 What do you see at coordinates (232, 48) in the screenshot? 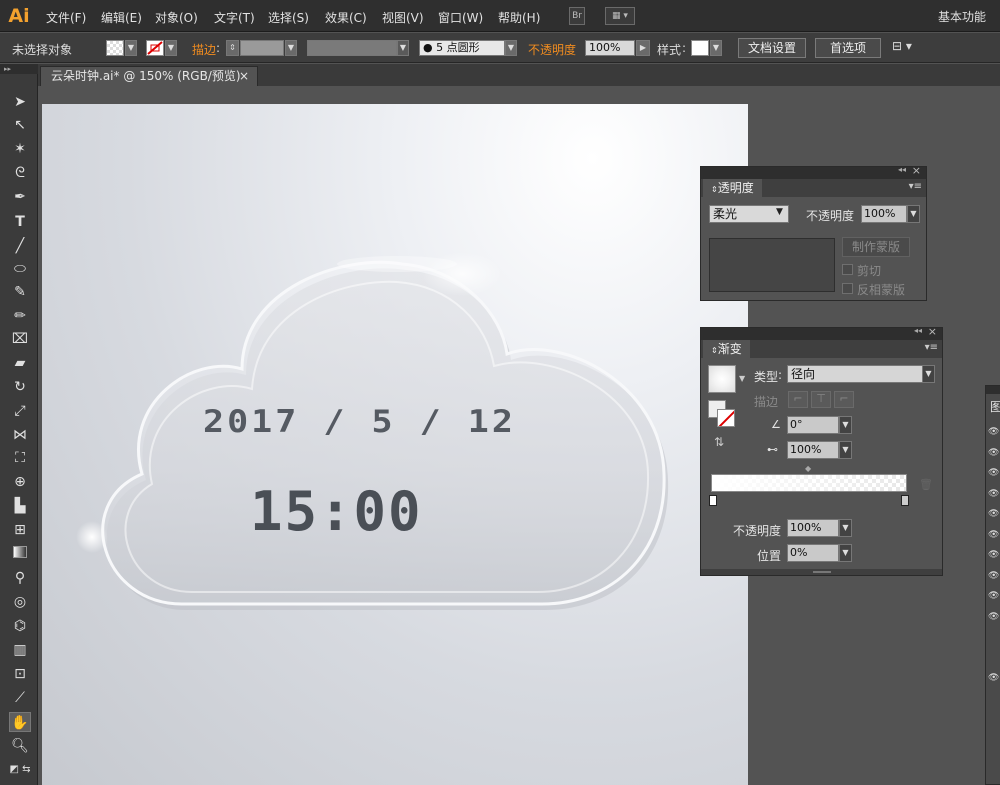
I see `stroke-weight-stepper: ⇕` at bounding box center [232, 48].